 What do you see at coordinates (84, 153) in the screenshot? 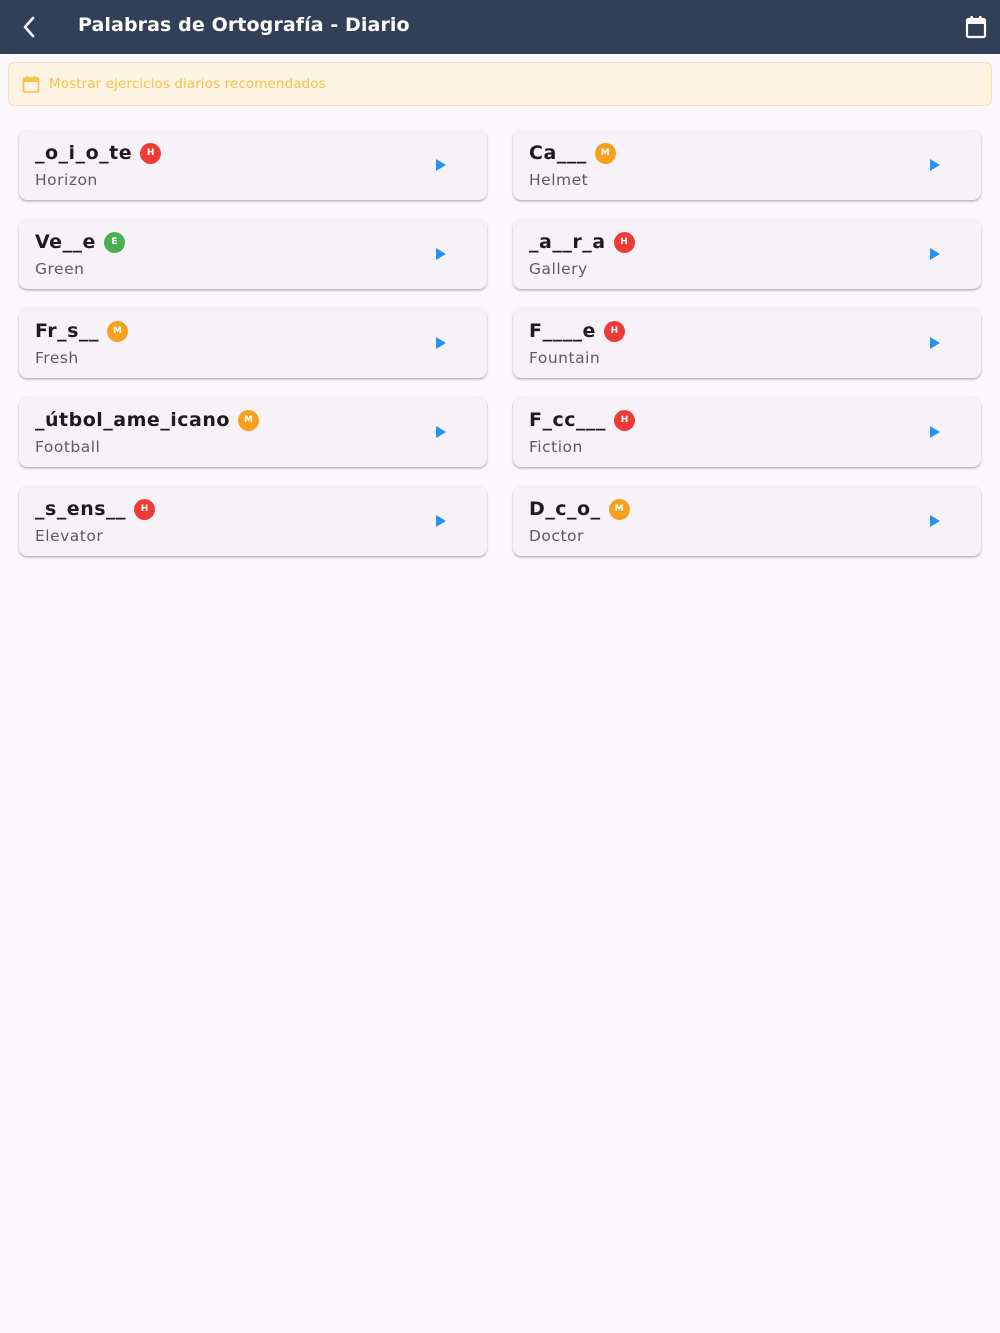
I see `masked-word: _o_i_o_te` at bounding box center [84, 153].